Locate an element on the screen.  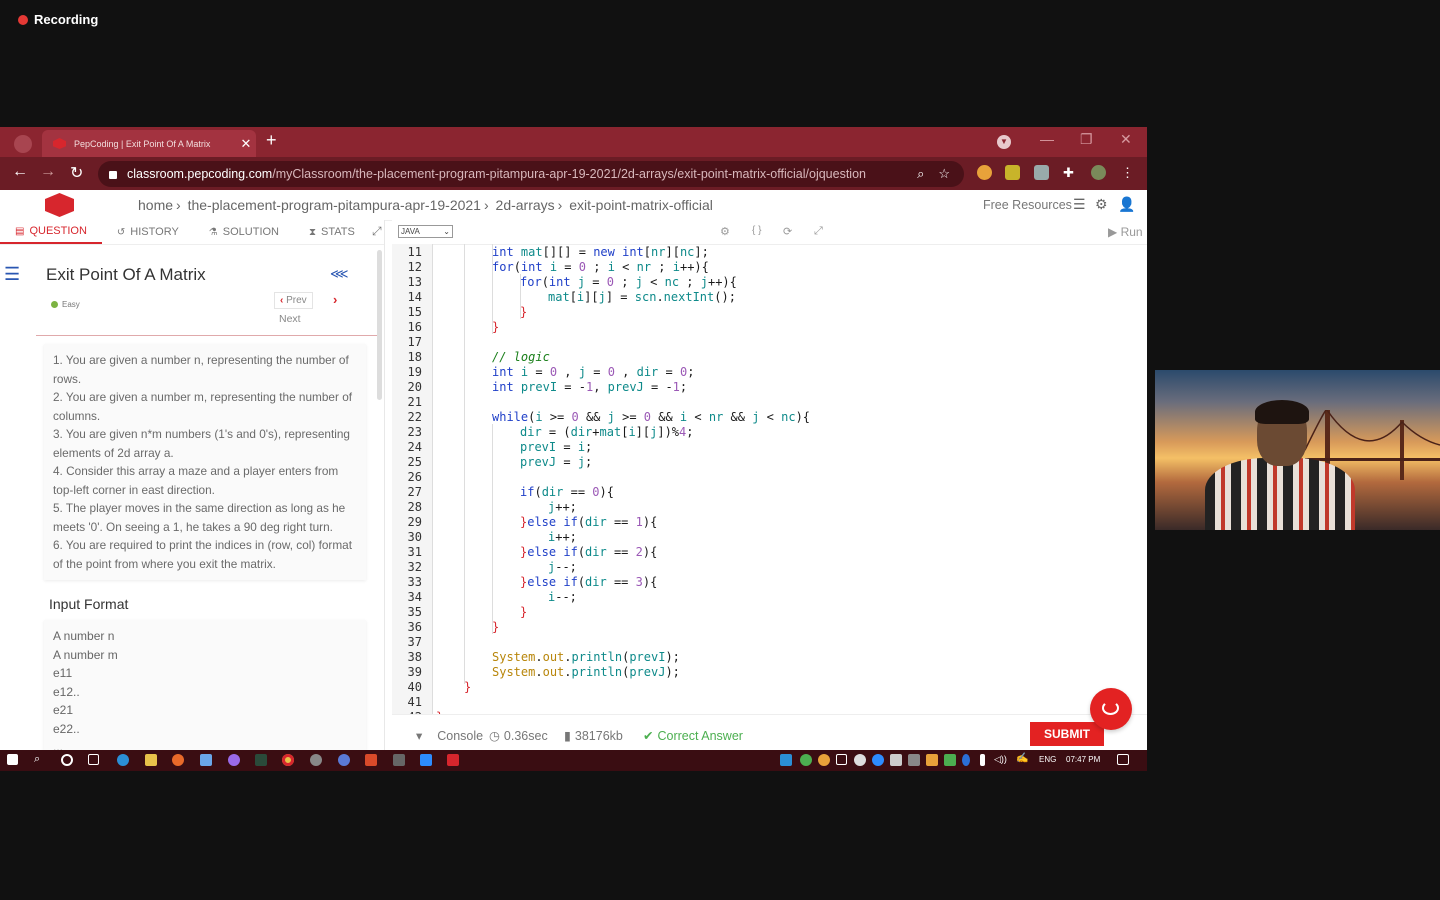
bluetooth-icon is located at coordinates (966, 760).